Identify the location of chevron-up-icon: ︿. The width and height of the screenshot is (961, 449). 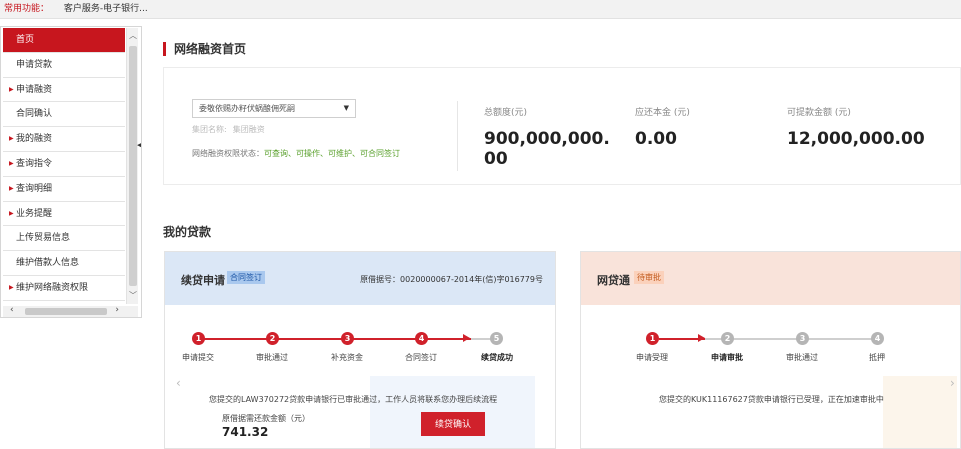
(133, 36).